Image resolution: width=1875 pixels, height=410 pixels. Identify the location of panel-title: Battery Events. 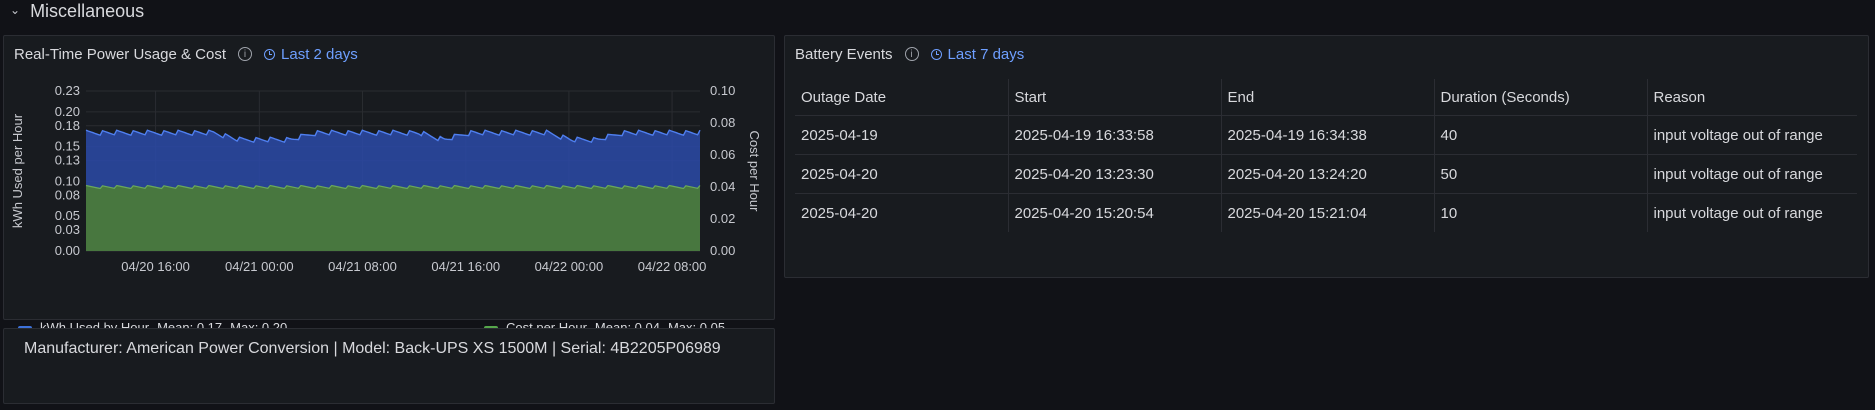
(844, 54).